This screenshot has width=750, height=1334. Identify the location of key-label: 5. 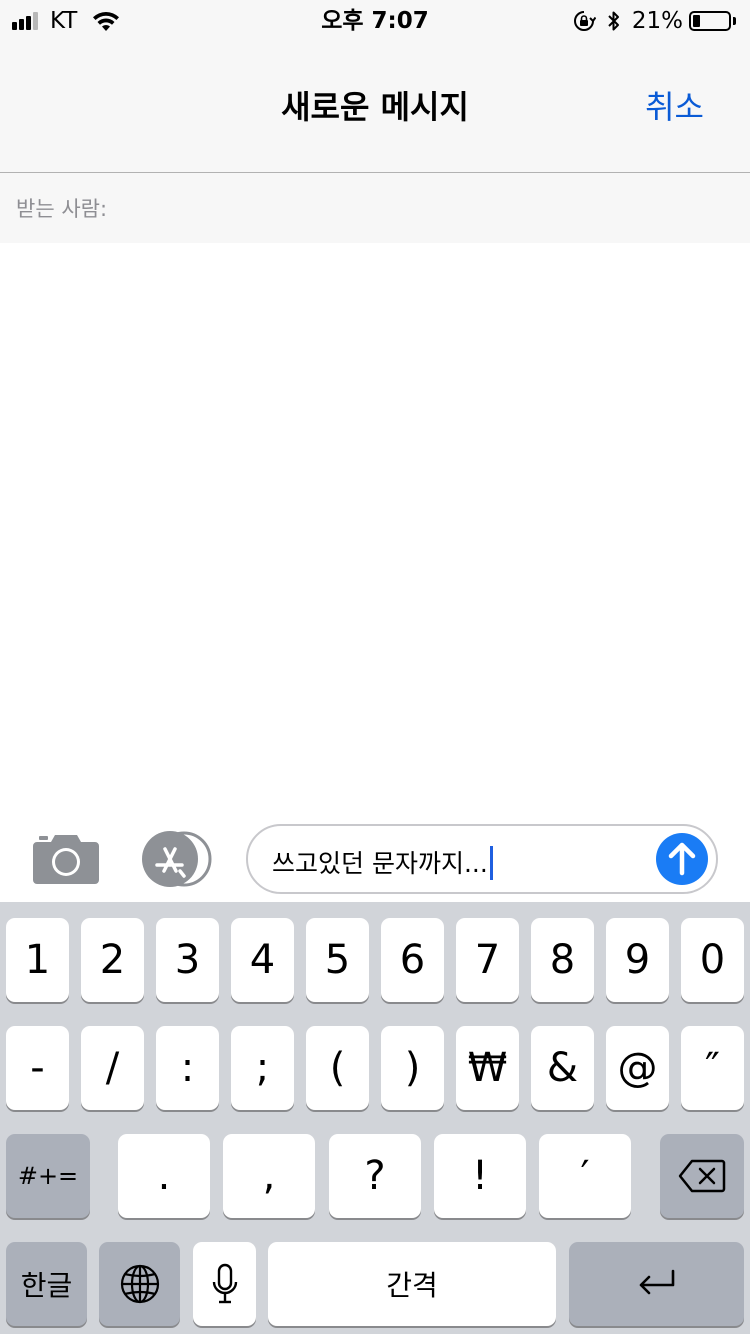
(337, 960).